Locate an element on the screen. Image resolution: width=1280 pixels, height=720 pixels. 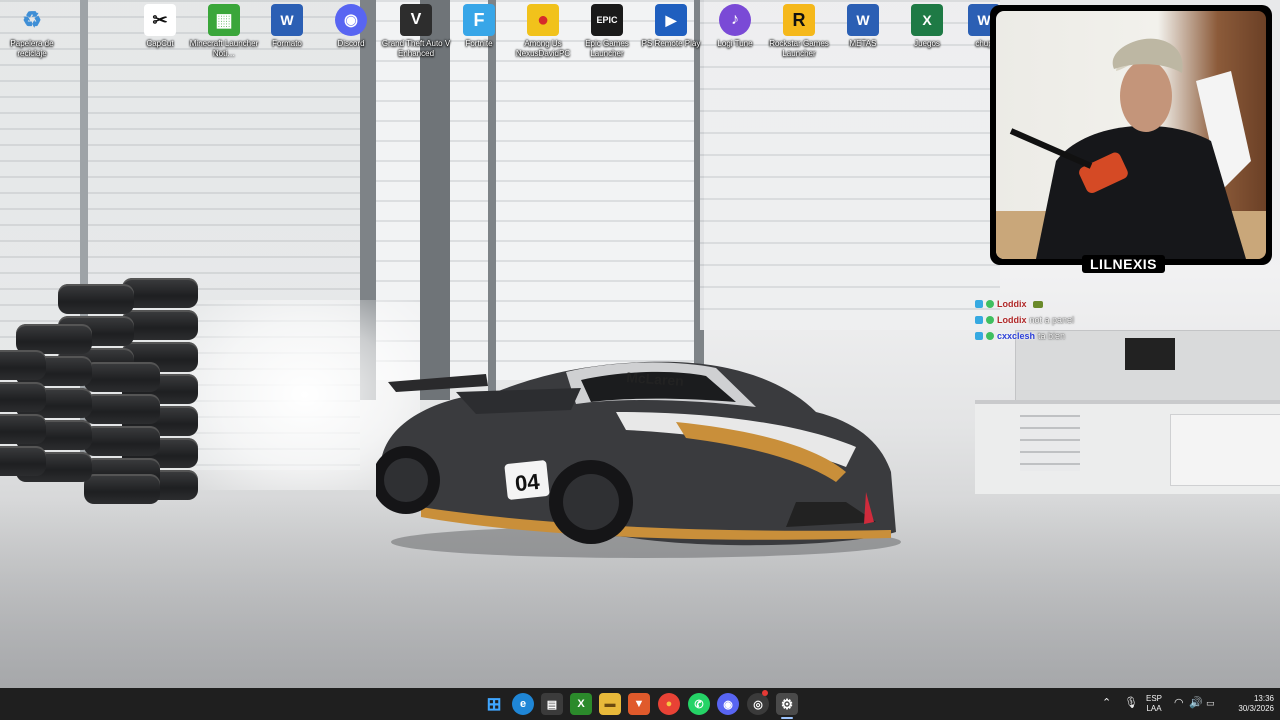
settings-icon: ⚙ is located at coordinates (787, 704).